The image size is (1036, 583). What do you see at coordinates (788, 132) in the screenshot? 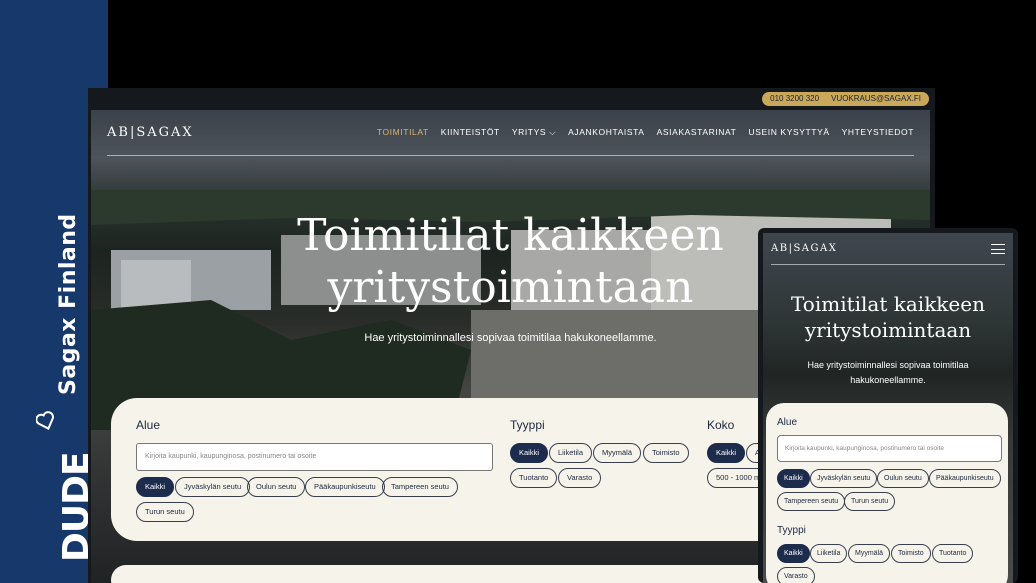
I see `nav-item-usein-kysyttya: USEIN KYSYTTYÄ` at bounding box center [788, 132].